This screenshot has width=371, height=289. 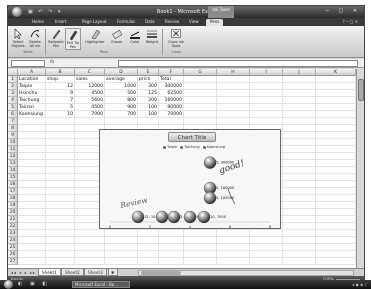 I want to click on column-header: D, so click(x=121, y=72).